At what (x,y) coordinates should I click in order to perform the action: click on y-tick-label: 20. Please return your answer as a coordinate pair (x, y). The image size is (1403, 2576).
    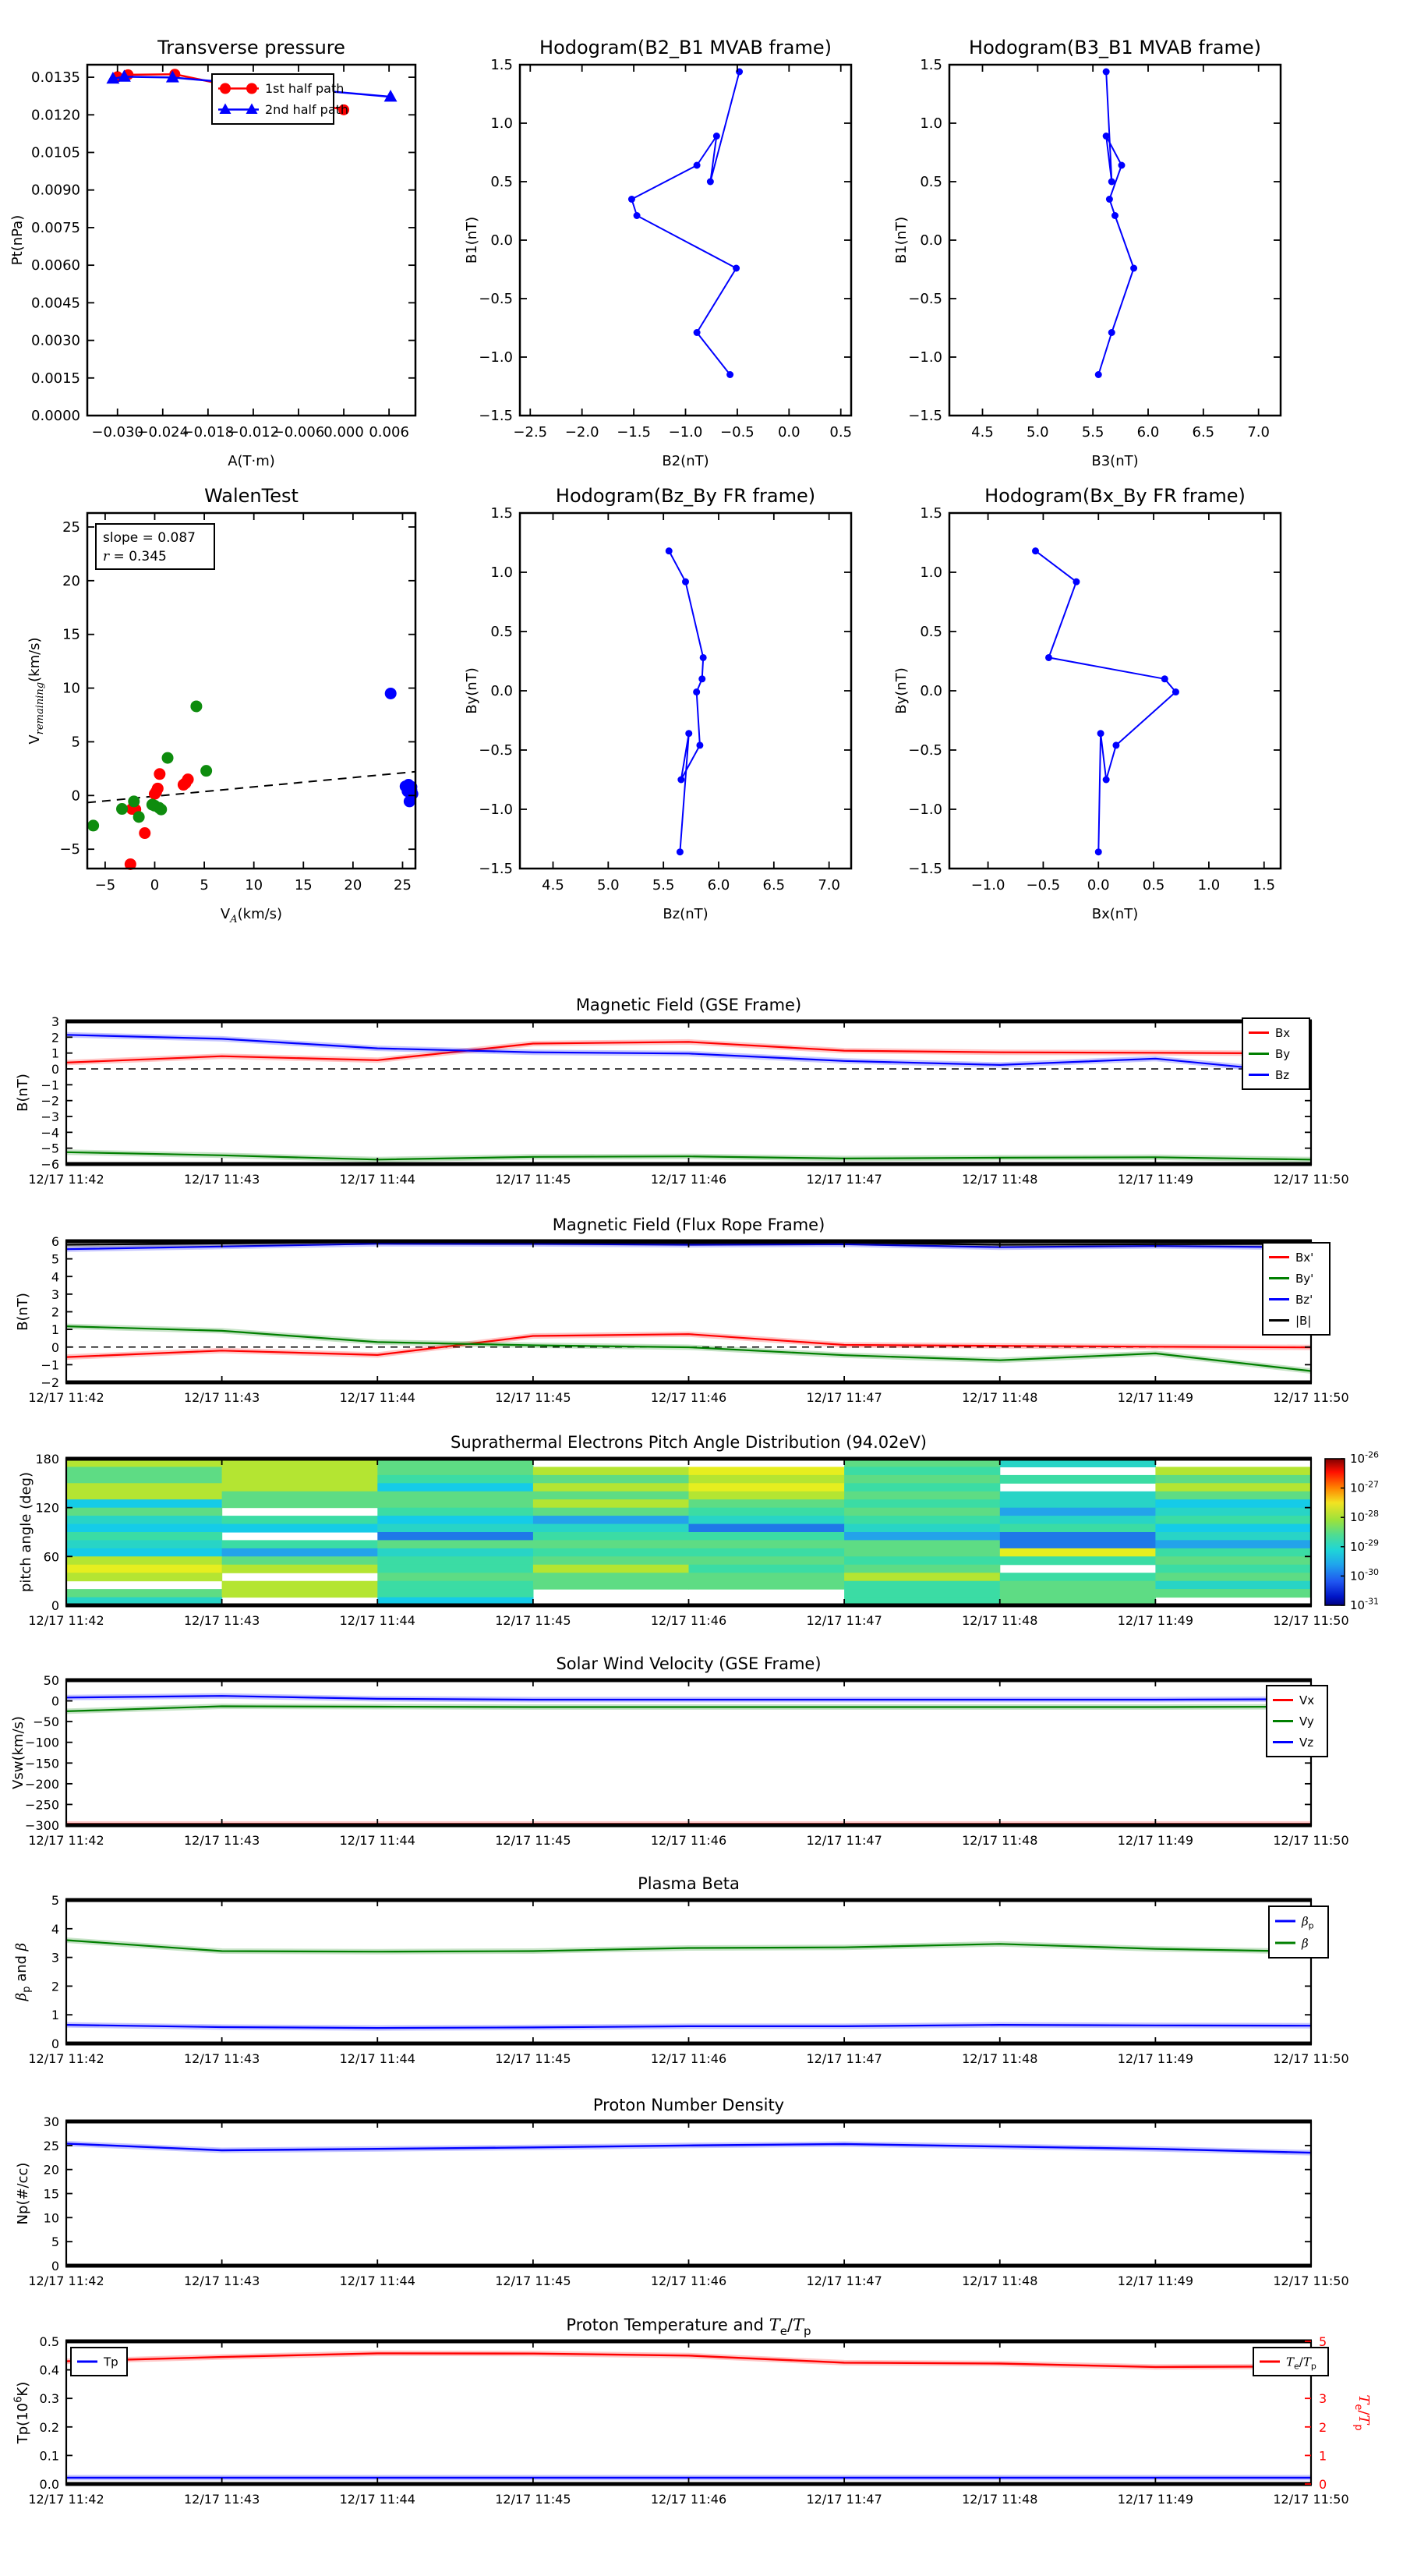
    Looking at the image, I should click on (71, 581).